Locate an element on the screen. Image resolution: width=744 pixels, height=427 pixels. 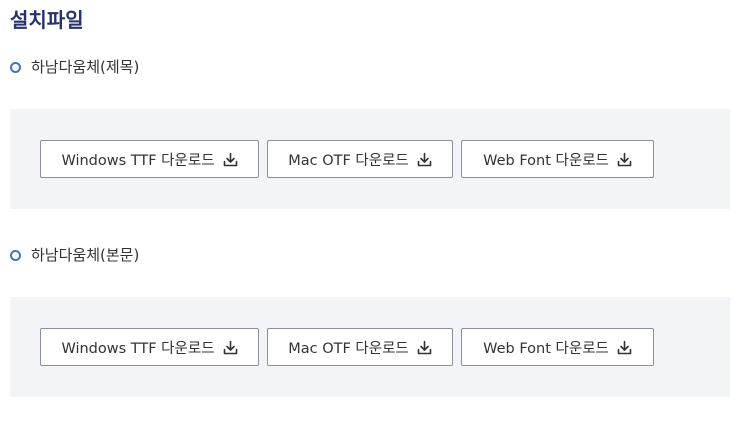
page-title: 설치파일 is located at coordinates (47, 20).